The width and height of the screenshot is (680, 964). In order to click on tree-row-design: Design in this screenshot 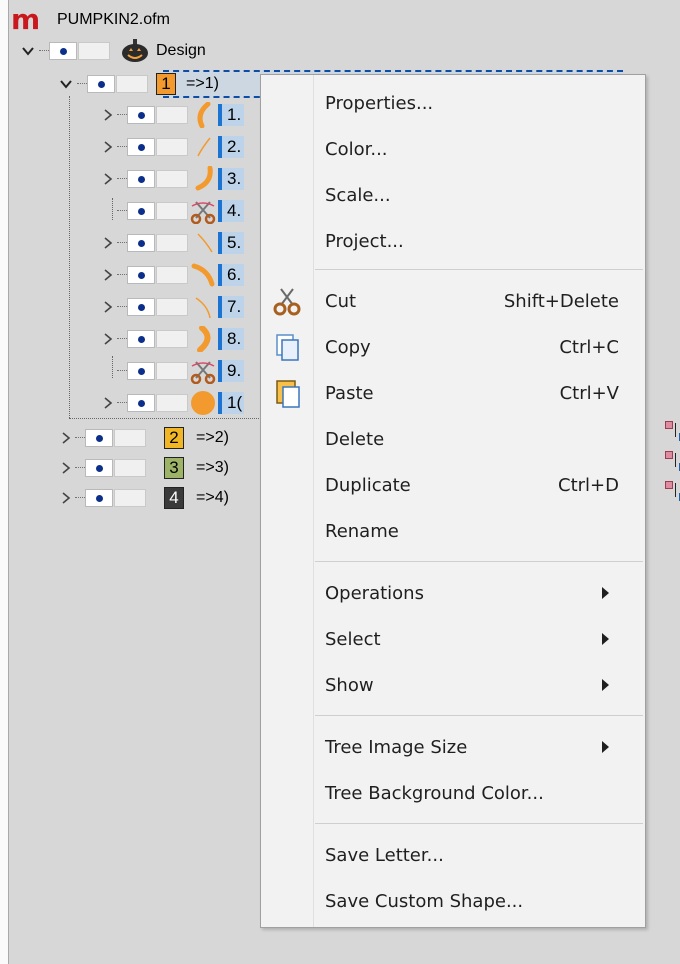, I will do `click(113, 51)`.